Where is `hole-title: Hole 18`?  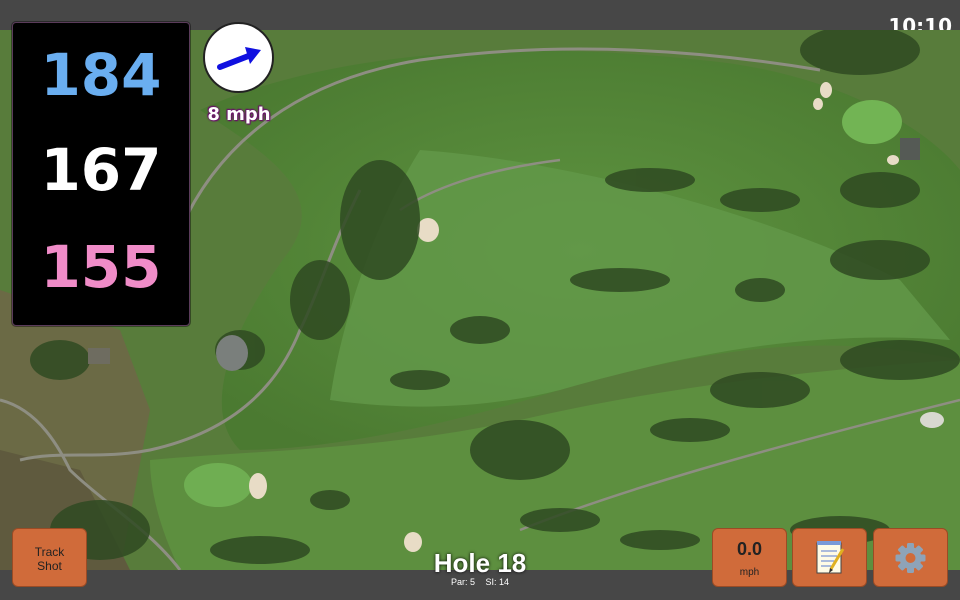 hole-title: Hole 18 is located at coordinates (480, 563).